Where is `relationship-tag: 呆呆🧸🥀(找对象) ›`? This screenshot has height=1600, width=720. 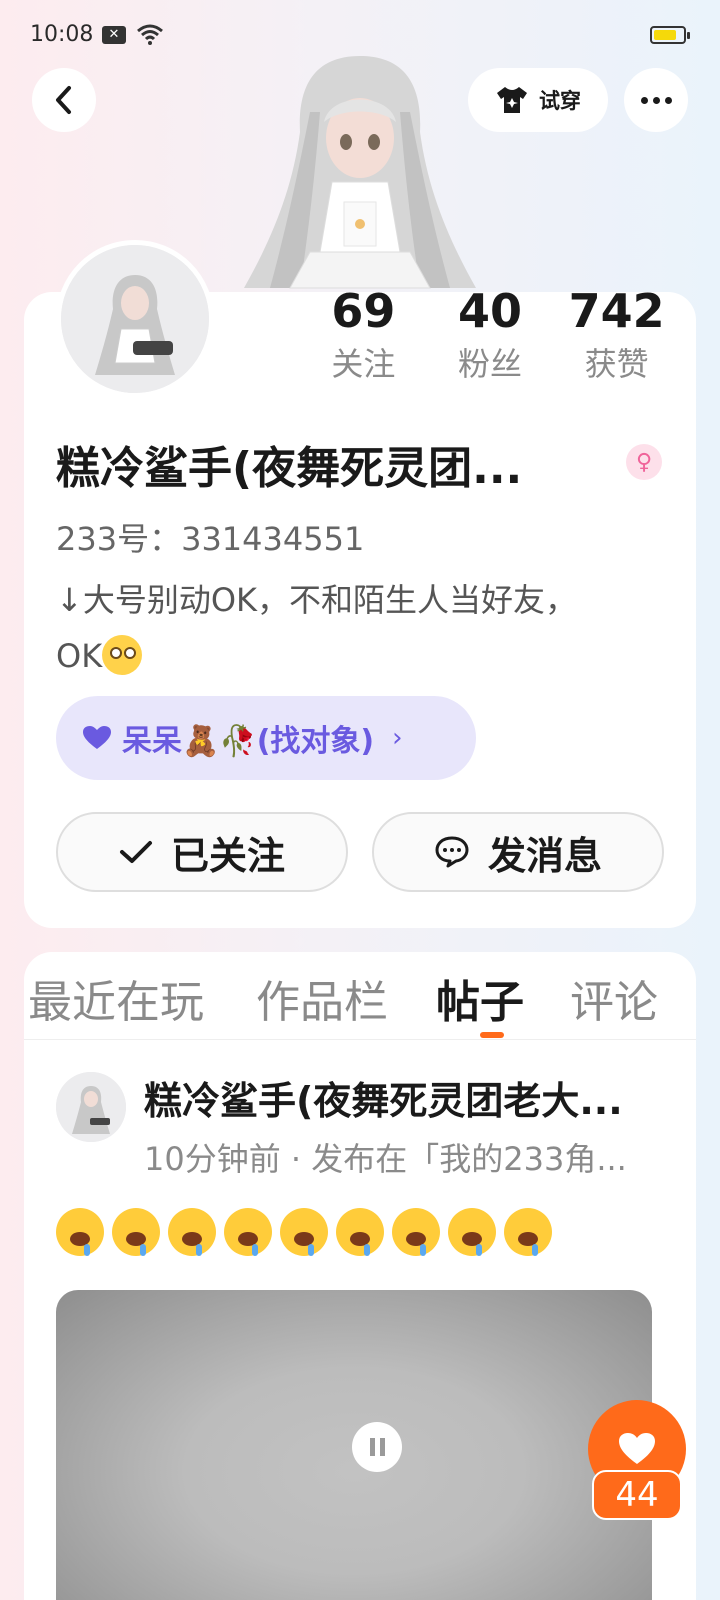
relationship-tag: 呆呆🧸🥀(找对象) › is located at coordinates (266, 738).